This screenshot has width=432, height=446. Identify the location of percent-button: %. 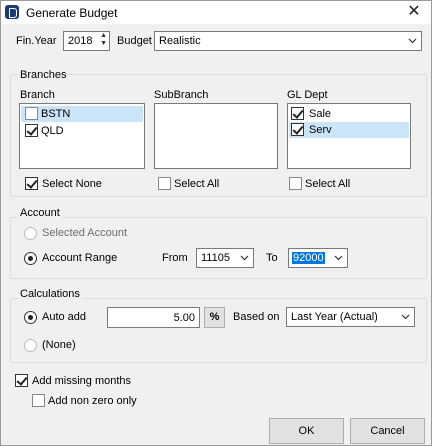
(214, 317).